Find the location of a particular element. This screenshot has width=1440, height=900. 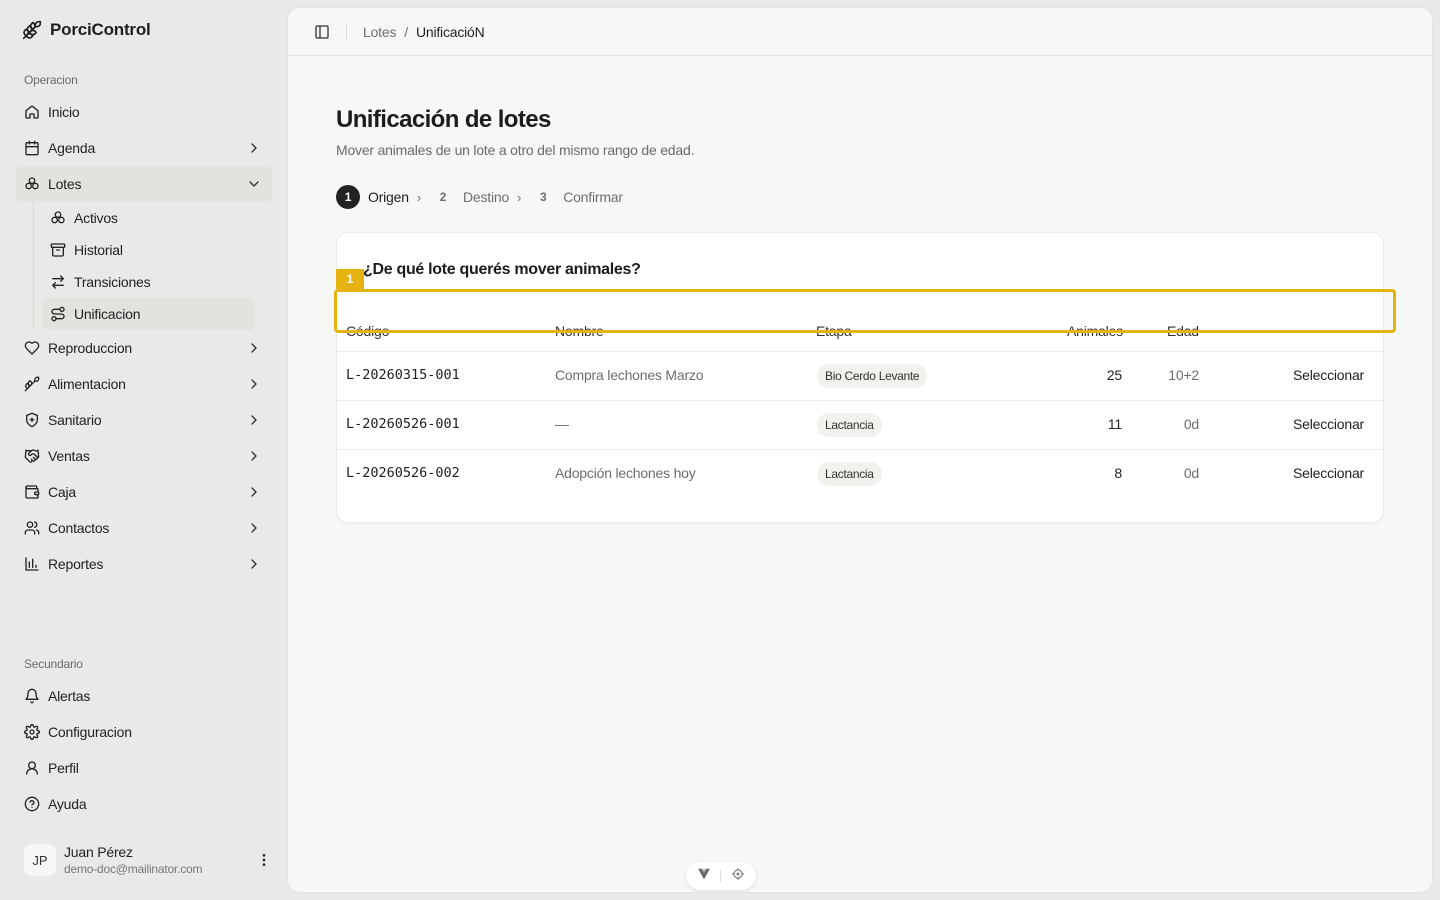

sidebar-item-ayuda: Ayuda is located at coordinates (144, 804).